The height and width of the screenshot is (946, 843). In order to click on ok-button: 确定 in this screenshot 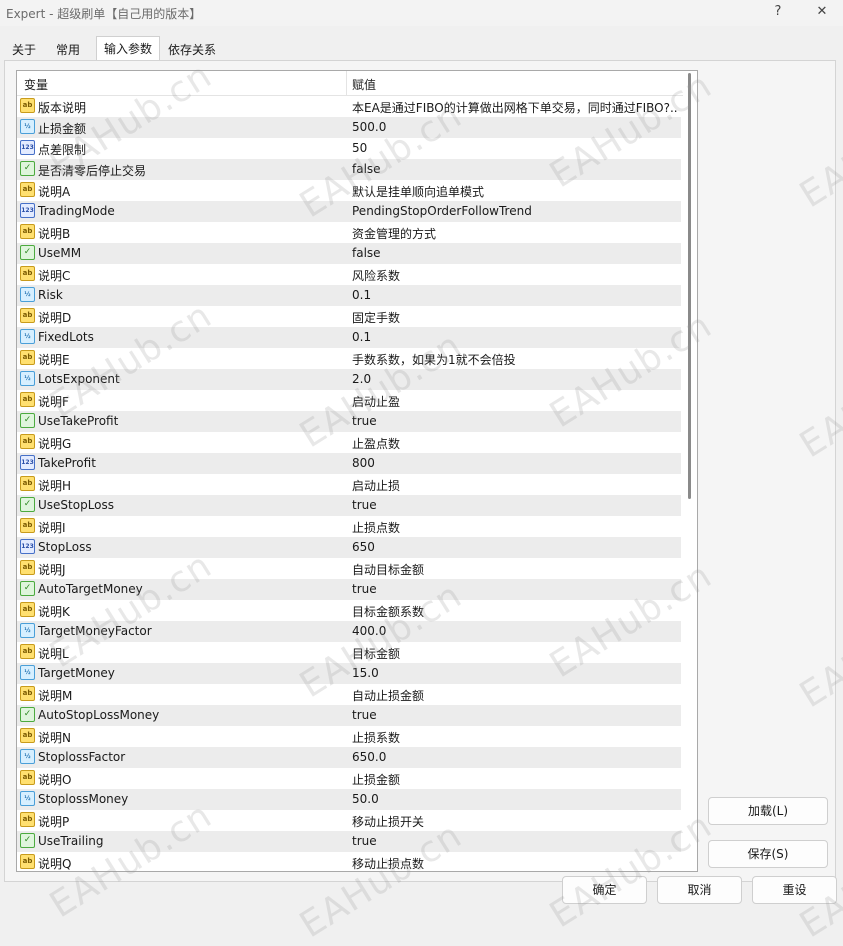, I will do `click(604, 890)`.